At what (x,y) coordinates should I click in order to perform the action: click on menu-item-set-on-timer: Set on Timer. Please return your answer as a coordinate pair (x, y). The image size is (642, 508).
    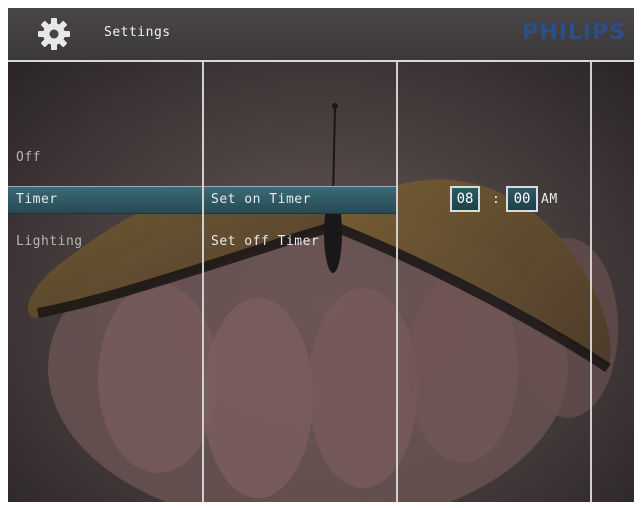
    Looking at the image, I should click on (261, 199).